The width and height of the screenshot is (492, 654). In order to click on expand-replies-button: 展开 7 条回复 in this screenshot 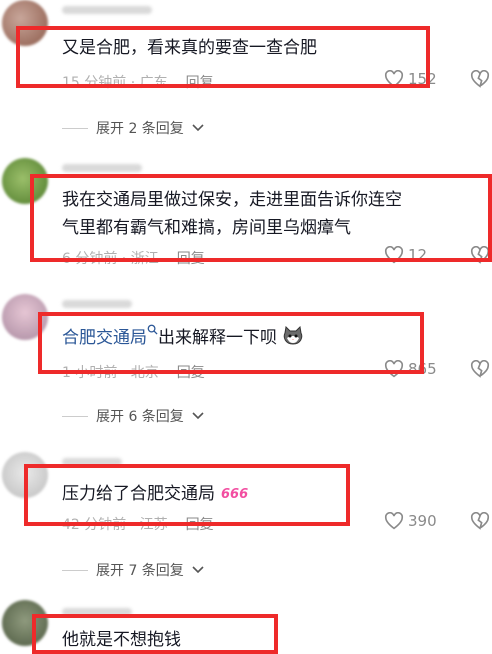, I will do `click(133, 570)`.